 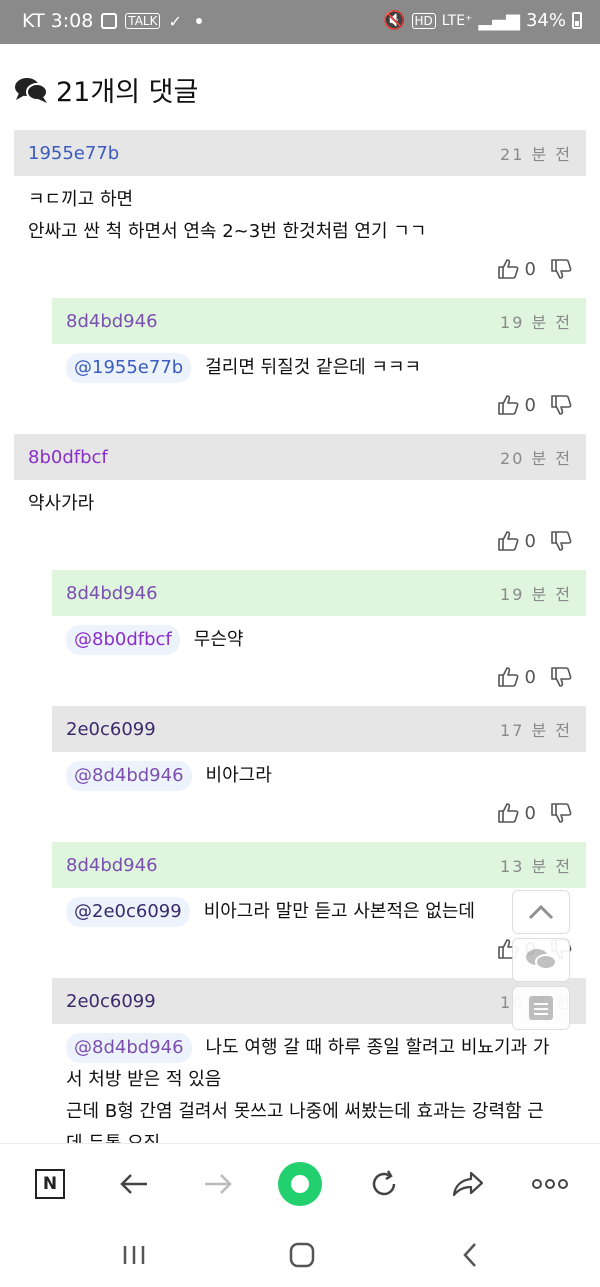 What do you see at coordinates (198, 21) in the screenshot?
I see `notification-dot-icon` at bounding box center [198, 21].